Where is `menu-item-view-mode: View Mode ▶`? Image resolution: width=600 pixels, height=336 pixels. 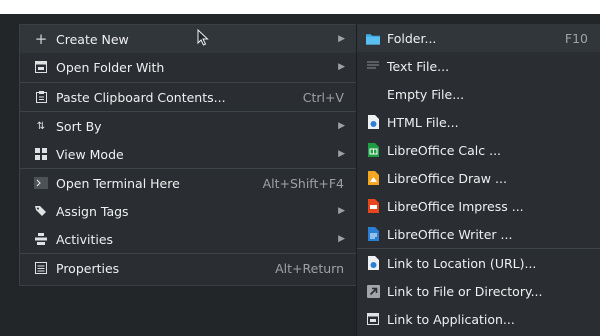 menu-item-view-mode: View Mode ▶ is located at coordinates (188, 154).